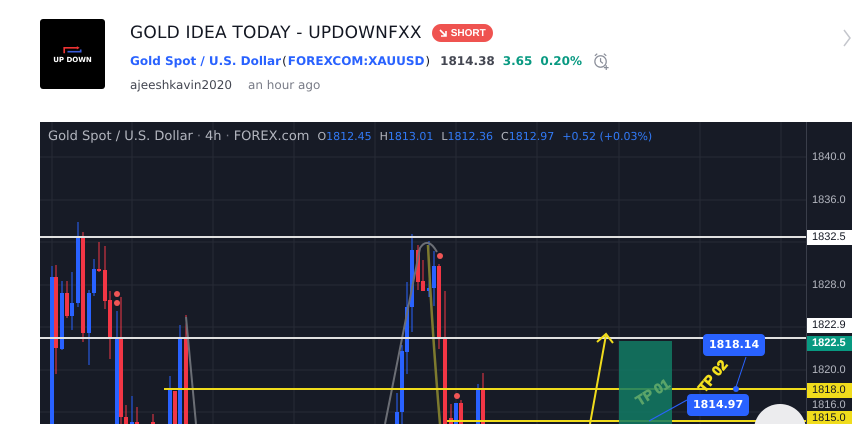 This screenshot has width=852, height=424. What do you see at coordinates (384, 136) in the screenshot?
I see `ohlc-label: H` at bounding box center [384, 136].